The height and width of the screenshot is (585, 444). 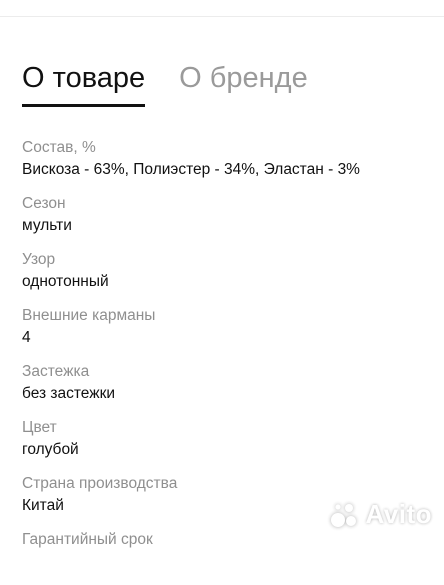 I want to click on spec-season: Сезон мульти, so click(x=227, y=221).